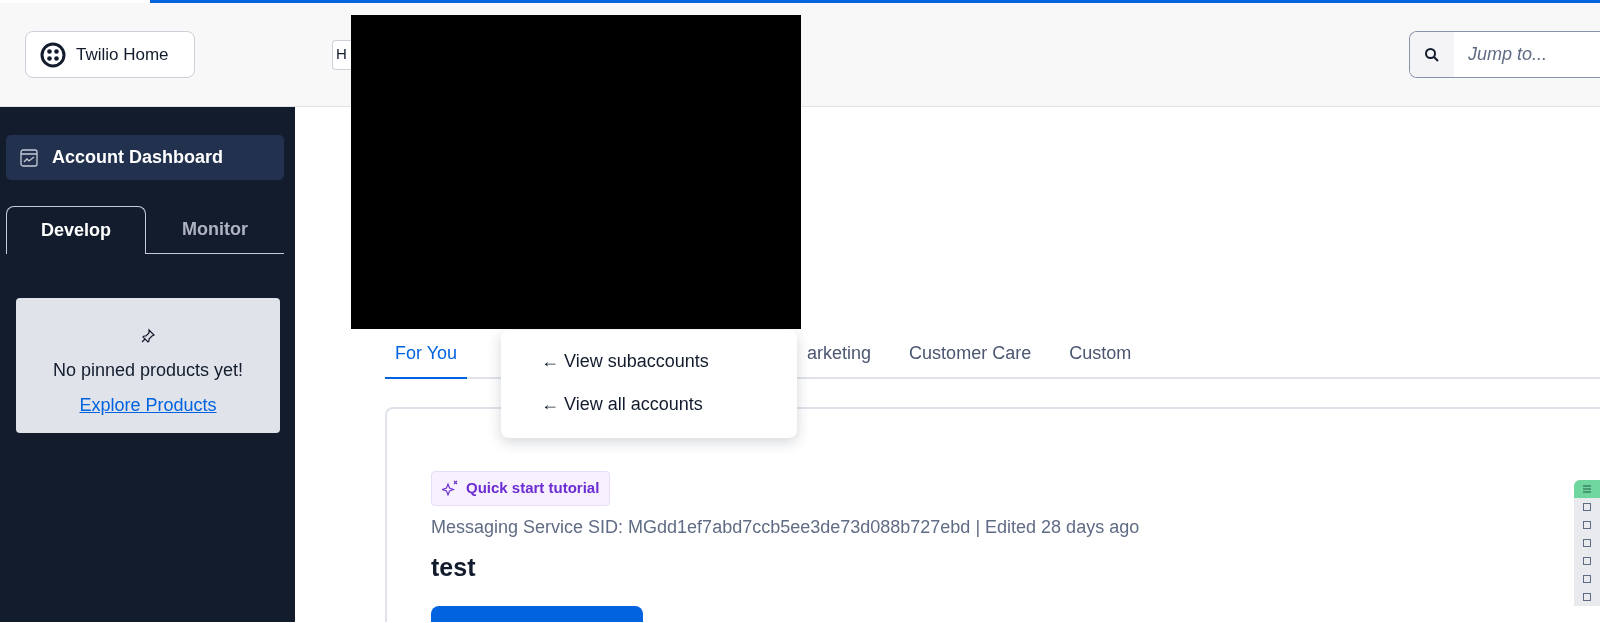  What do you see at coordinates (1432, 54) in the screenshot?
I see `search-icon` at bounding box center [1432, 54].